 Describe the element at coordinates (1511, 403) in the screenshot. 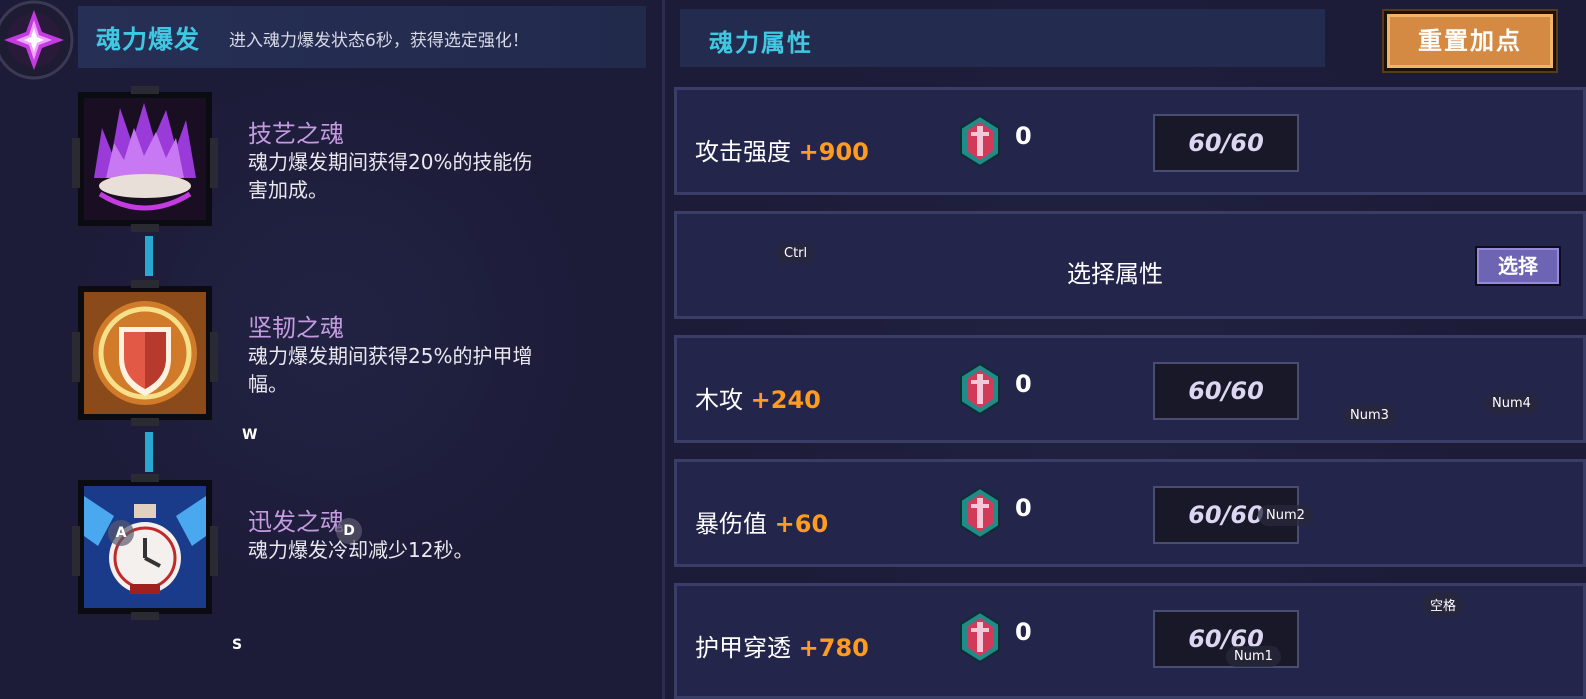

I see `key-hint-num4: Num4` at that location.